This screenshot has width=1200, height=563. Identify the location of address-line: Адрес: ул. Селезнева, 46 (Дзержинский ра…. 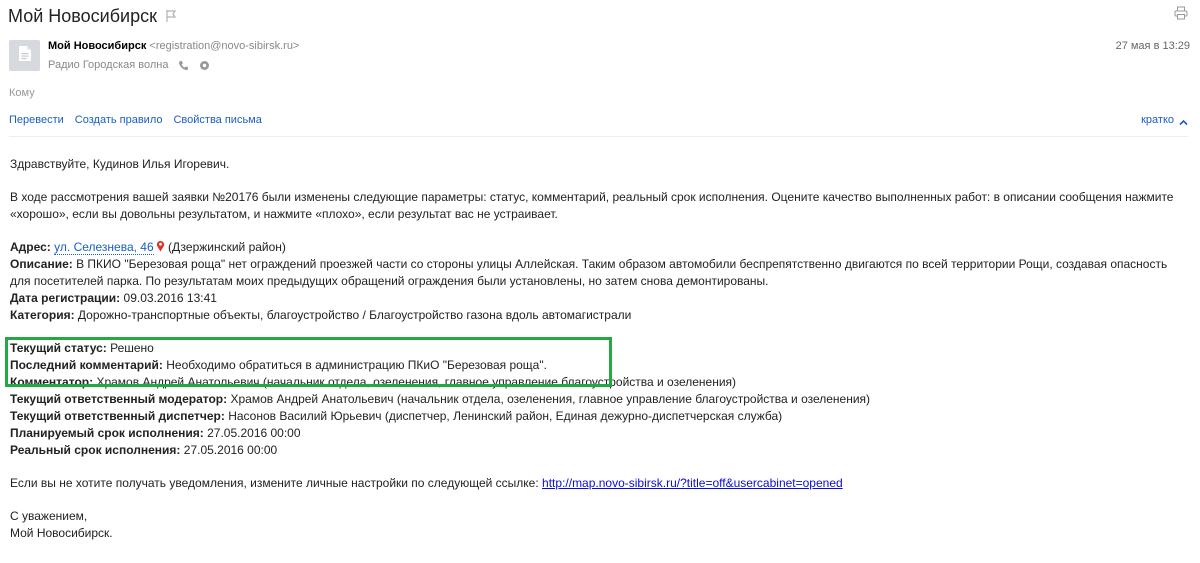
(600, 247).